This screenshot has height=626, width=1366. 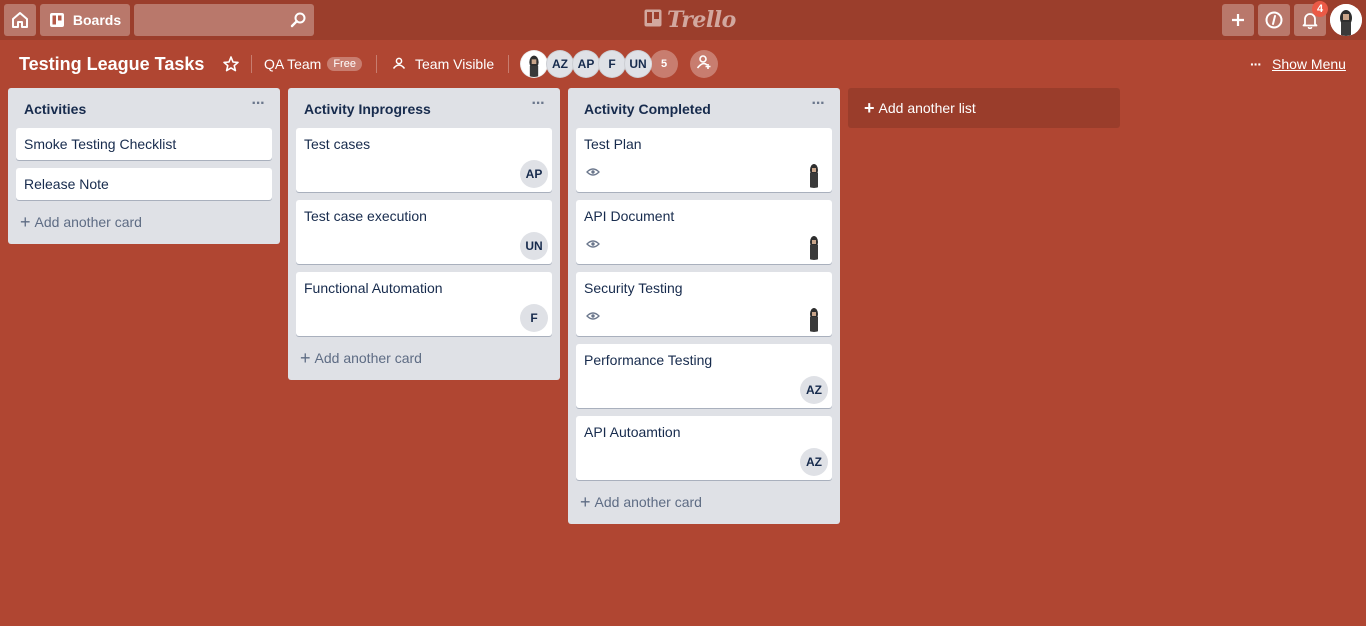 I want to click on top-header: Boards Trello 4, so click(x=683, y=20).